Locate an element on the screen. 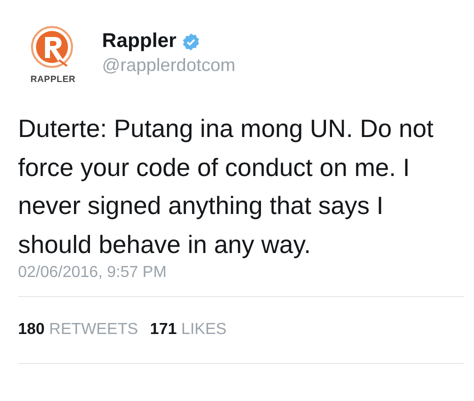  stat-count: 180 RETWEETS is located at coordinates (78, 330).